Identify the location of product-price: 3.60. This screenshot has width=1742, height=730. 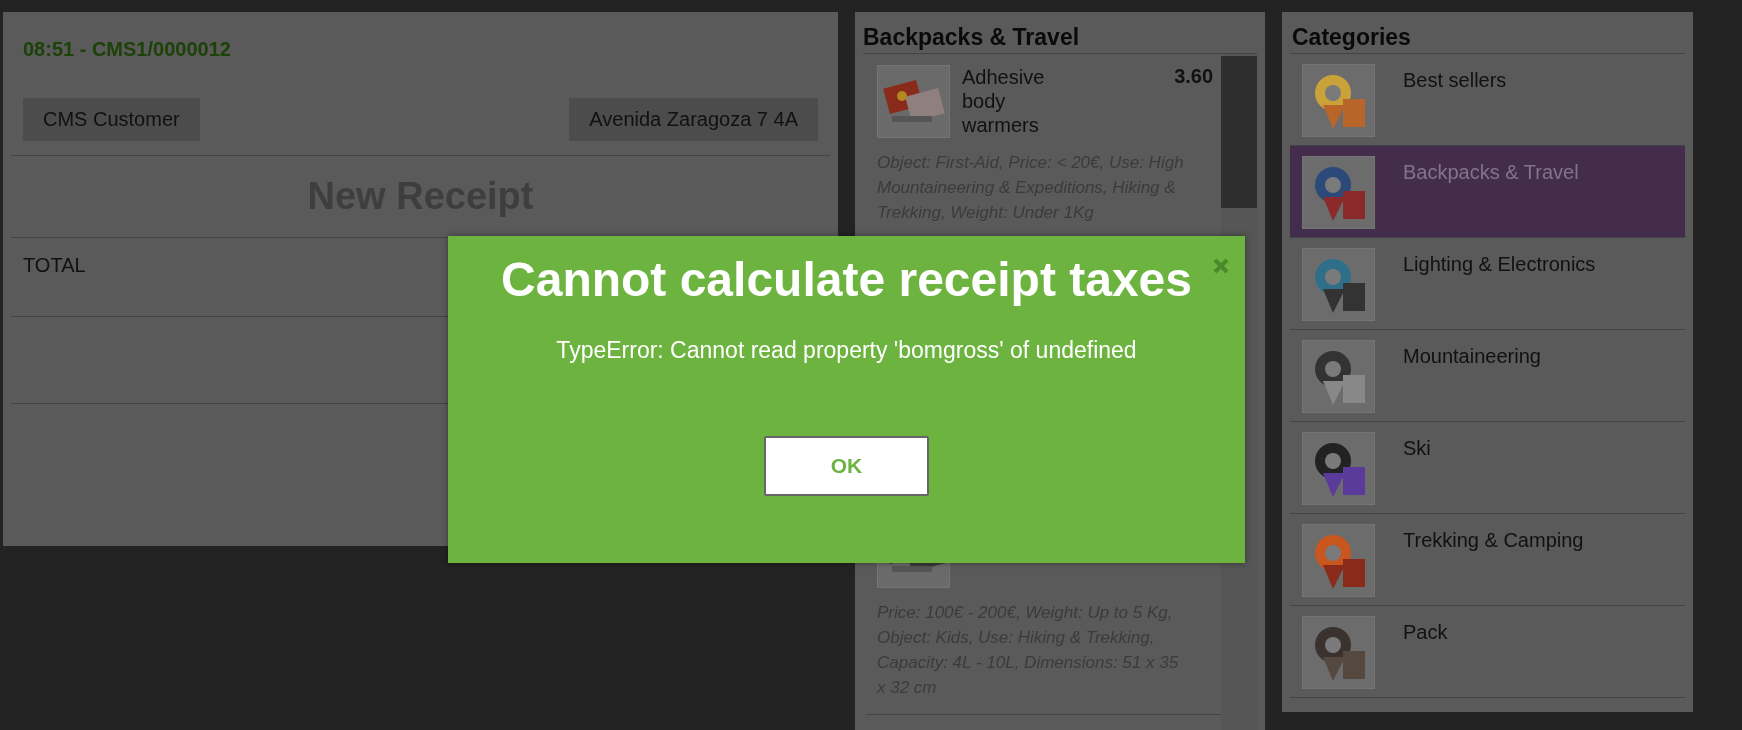
(1194, 77).